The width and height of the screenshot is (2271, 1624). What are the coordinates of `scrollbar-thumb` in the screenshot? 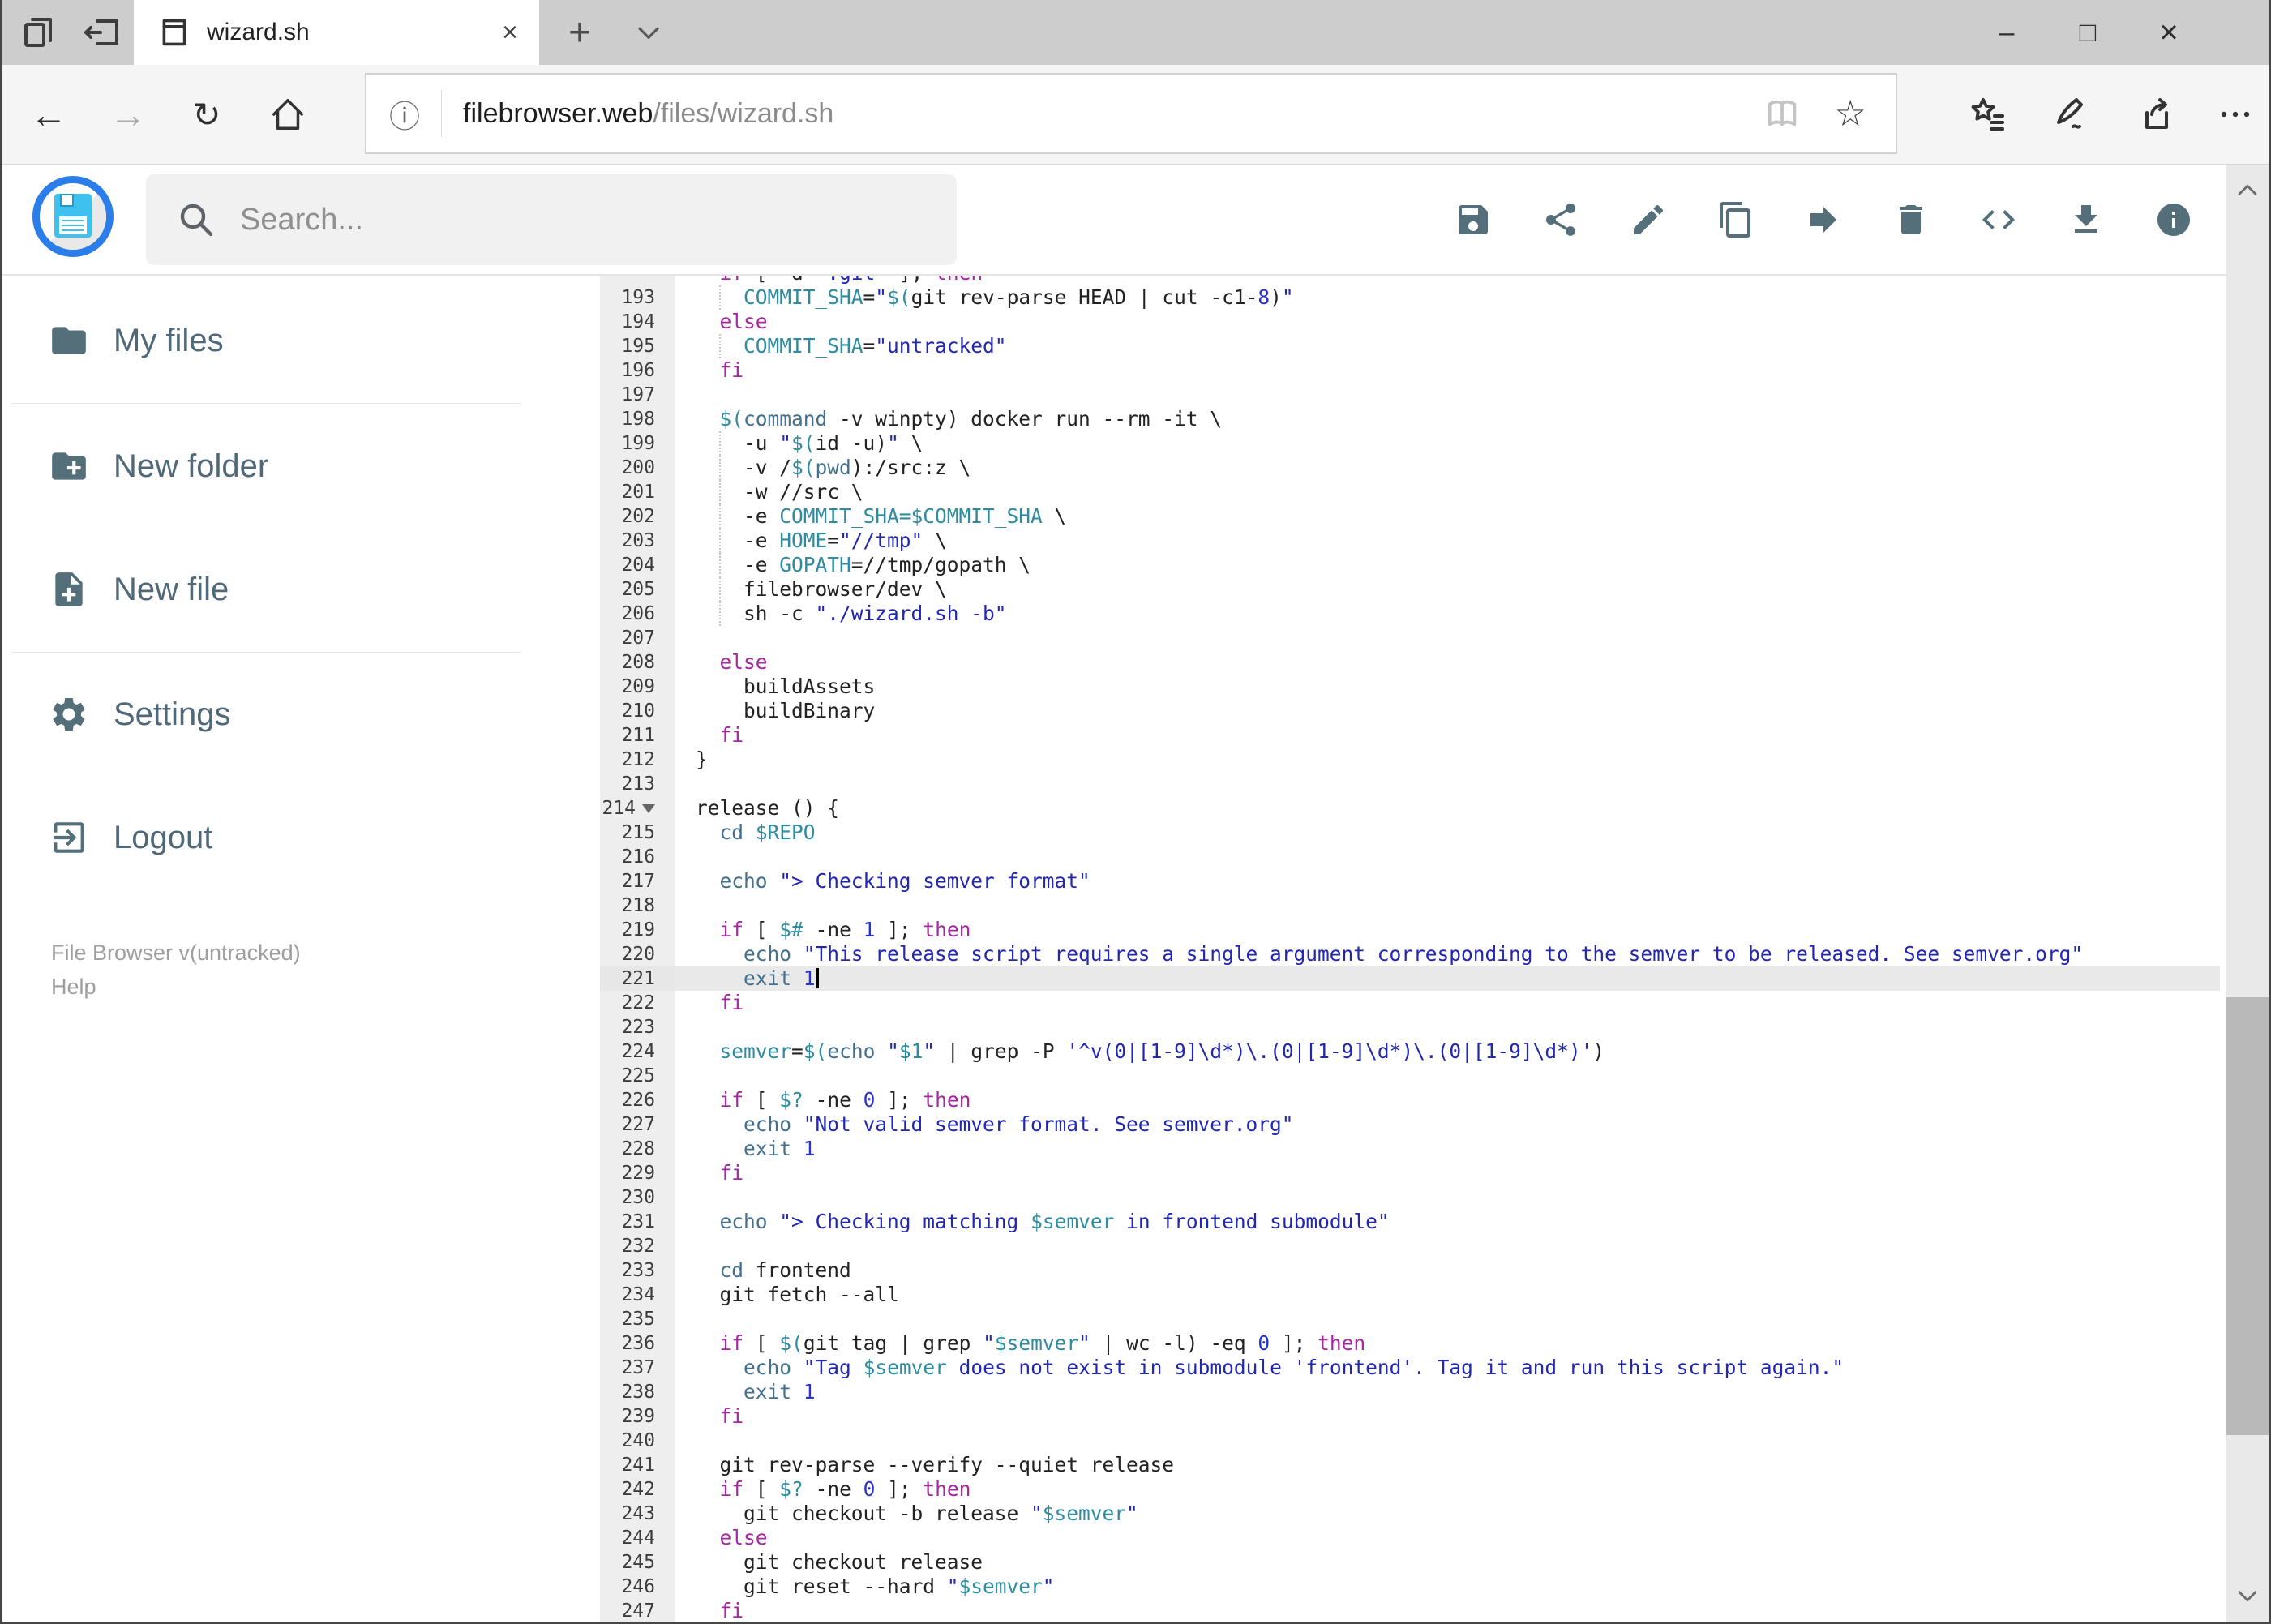 It's located at (2248, 1216).